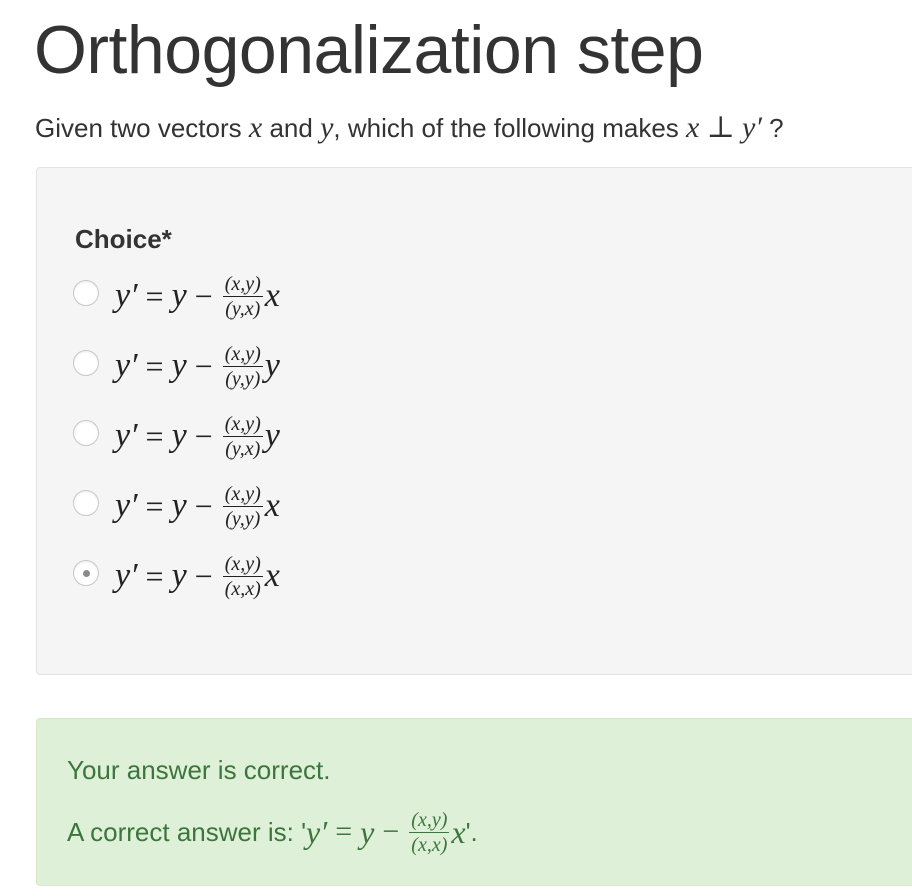 Image resolution: width=912 pixels, height=896 pixels. Describe the element at coordinates (369, 50) in the screenshot. I see `page-title: Orthogonalization step` at that location.